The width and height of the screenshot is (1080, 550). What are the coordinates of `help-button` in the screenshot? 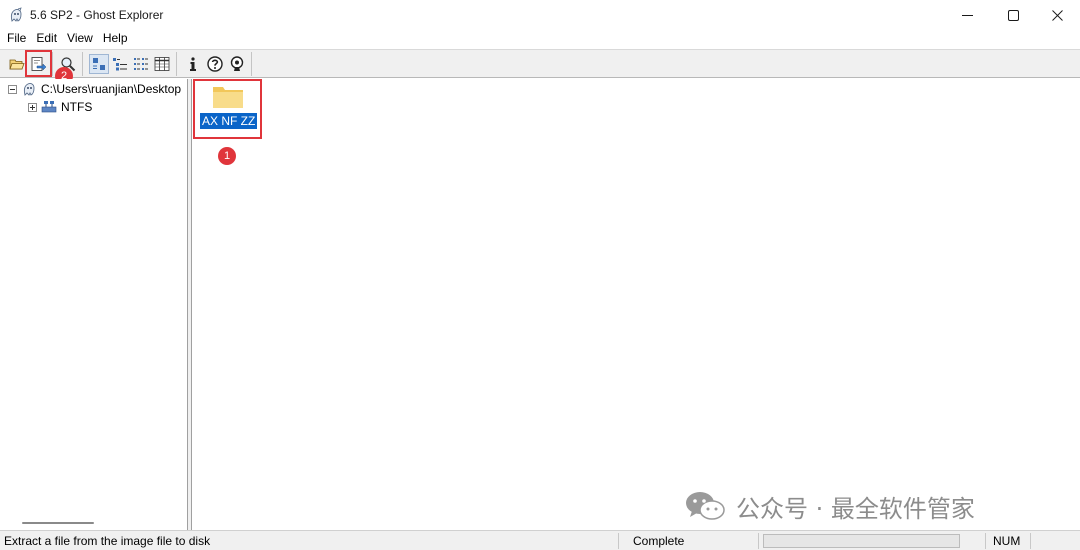 It's located at (215, 64).